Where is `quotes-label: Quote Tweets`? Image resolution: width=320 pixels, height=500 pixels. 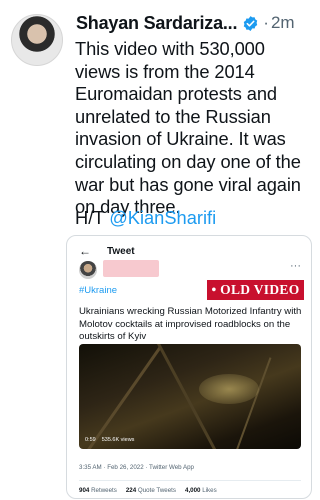 quotes-label: Quote Tweets is located at coordinates (156, 490).